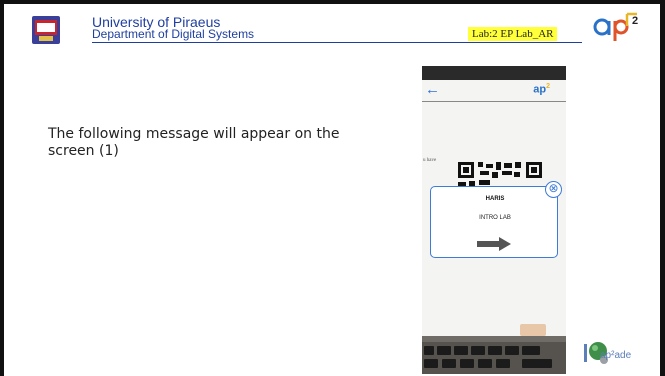 Image resolution: width=665 pixels, height=376 pixels. What do you see at coordinates (332, 2) in the screenshot?
I see `frame-border-top` at bounding box center [332, 2].